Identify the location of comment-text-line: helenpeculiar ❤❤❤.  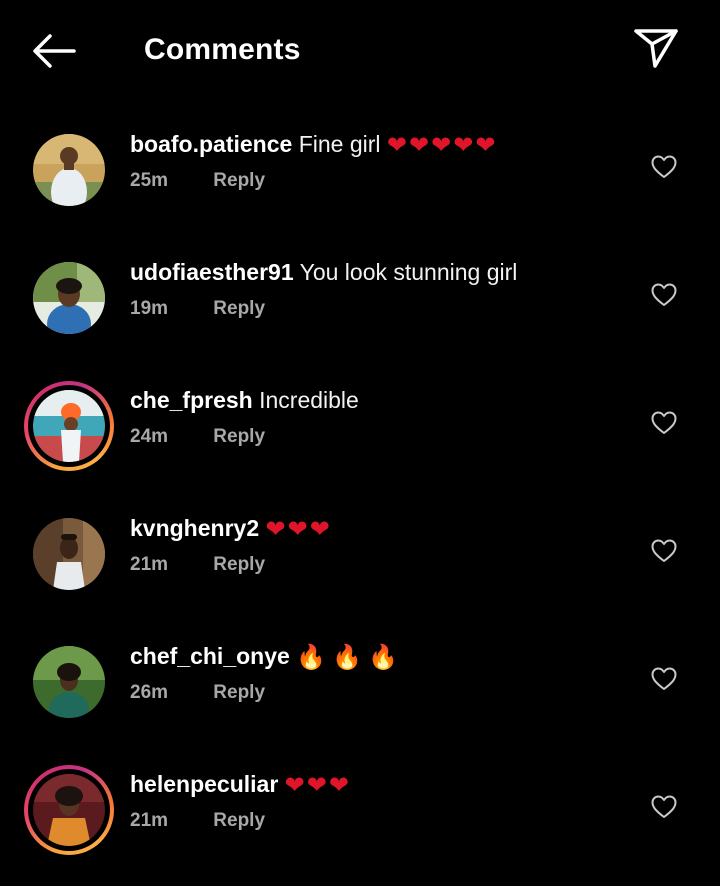
(240, 784).